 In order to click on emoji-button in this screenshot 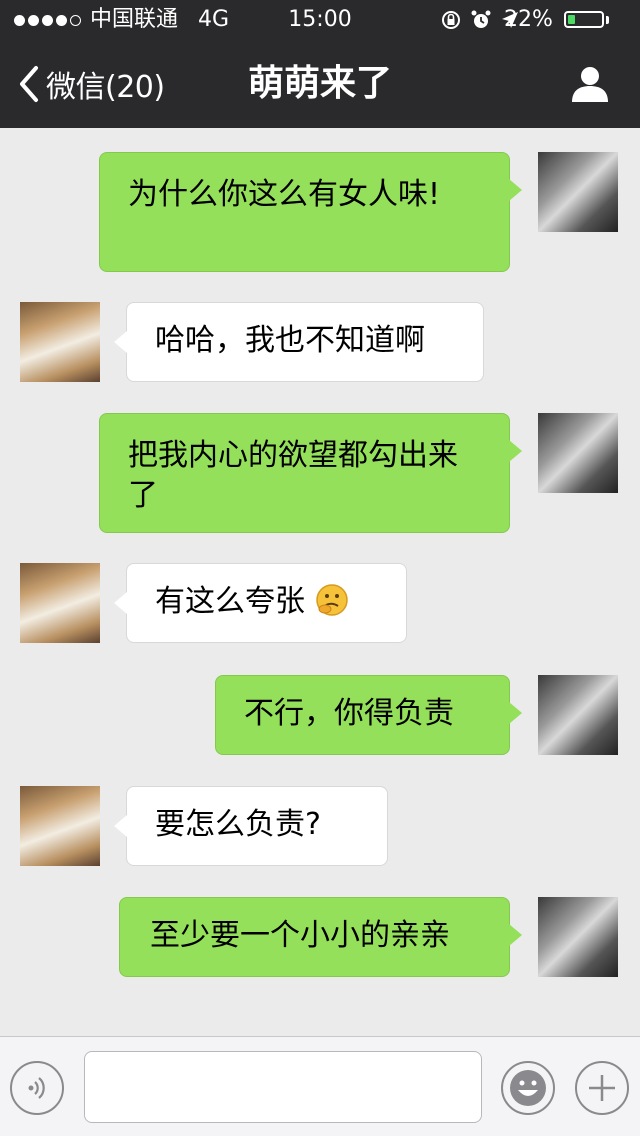, I will do `click(528, 1088)`.